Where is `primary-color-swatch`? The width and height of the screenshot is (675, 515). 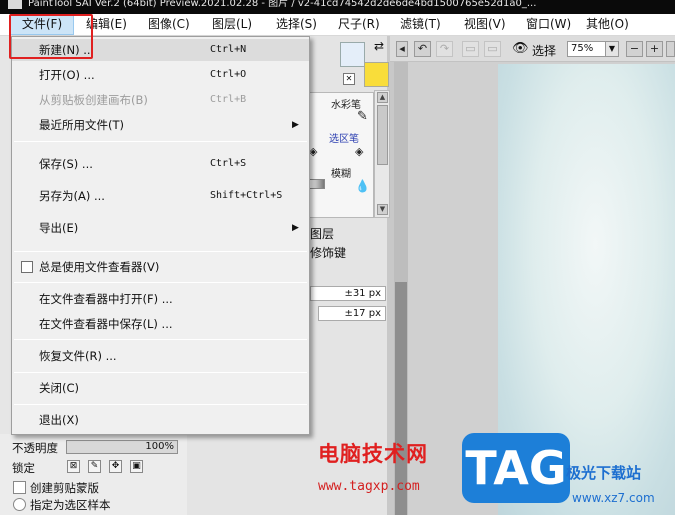 primary-color-swatch is located at coordinates (352, 54).